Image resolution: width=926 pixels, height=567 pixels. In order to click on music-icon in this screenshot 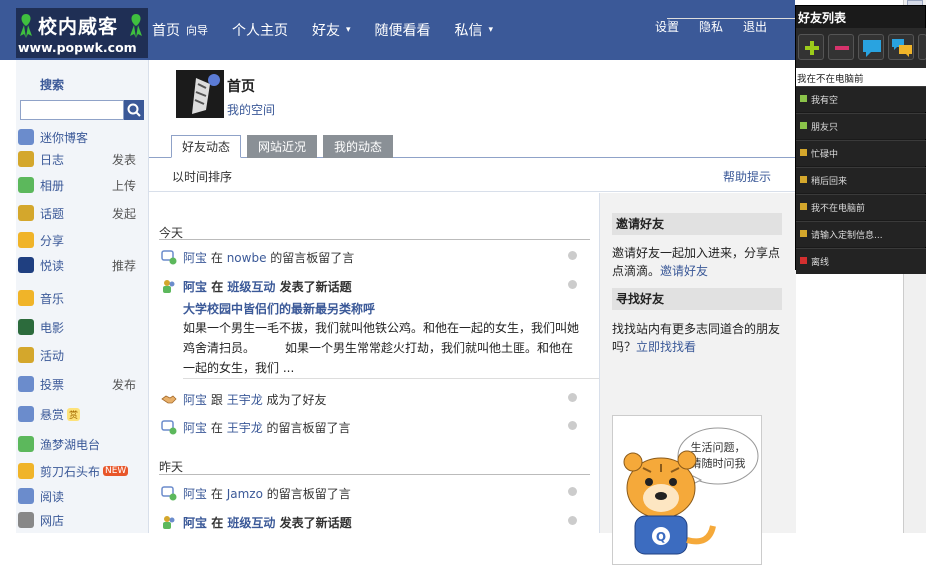, I will do `click(26, 298)`.